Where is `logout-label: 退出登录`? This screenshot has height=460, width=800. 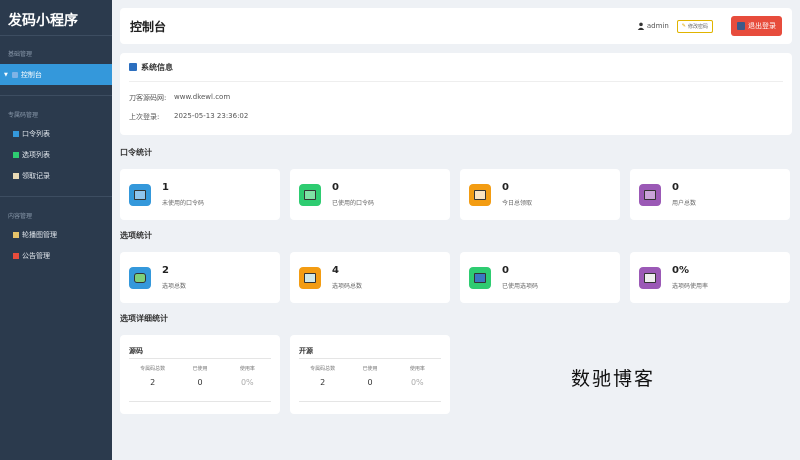 logout-label: 退出登录 is located at coordinates (762, 26).